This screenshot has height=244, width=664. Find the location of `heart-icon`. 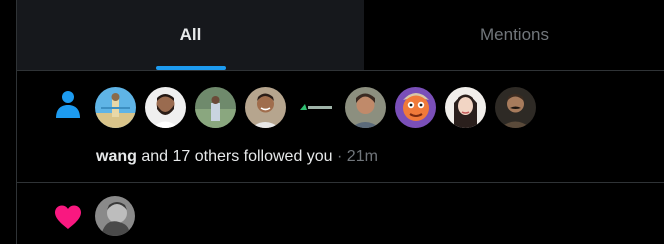

heart-icon is located at coordinates (68, 217).